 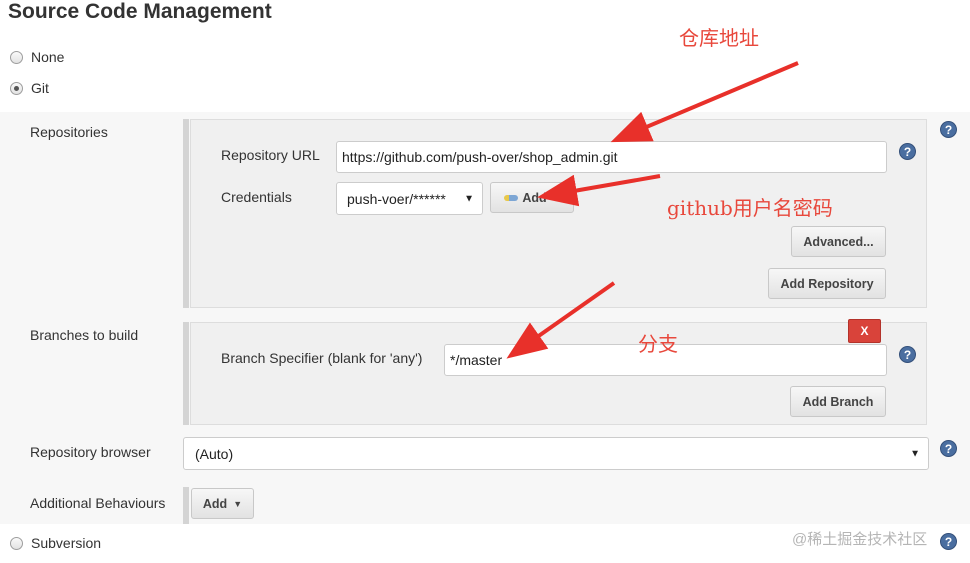 I want to click on repository-browser-help-icon: ?, so click(x=948, y=448).